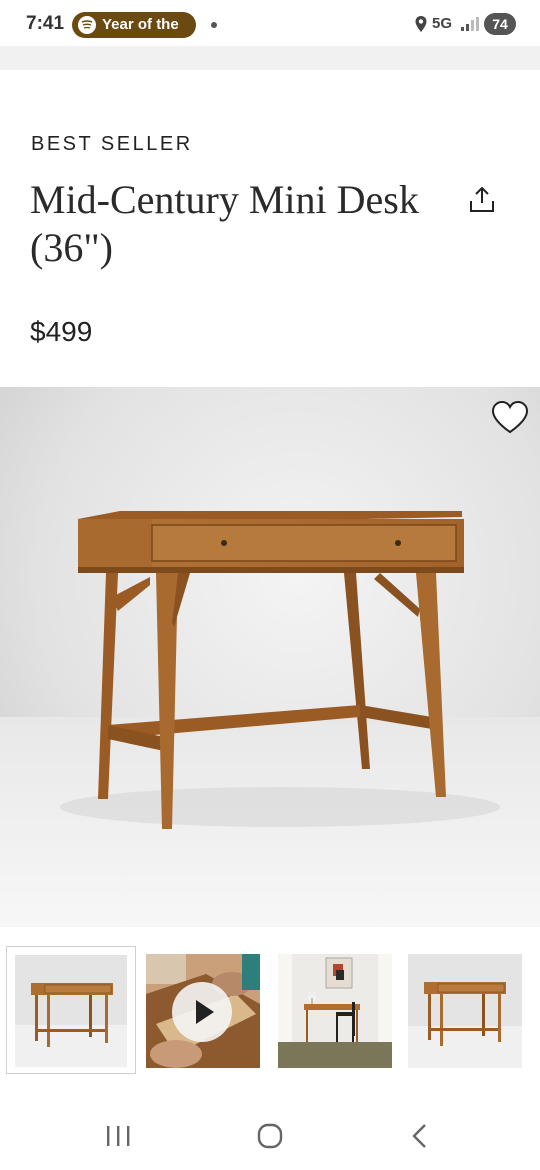 The width and height of the screenshot is (540, 1170). What do you see at coordinates (140, 24) in the screenshot?
I see `media-pill-text: Year of the` at bounding box center [140, 24].